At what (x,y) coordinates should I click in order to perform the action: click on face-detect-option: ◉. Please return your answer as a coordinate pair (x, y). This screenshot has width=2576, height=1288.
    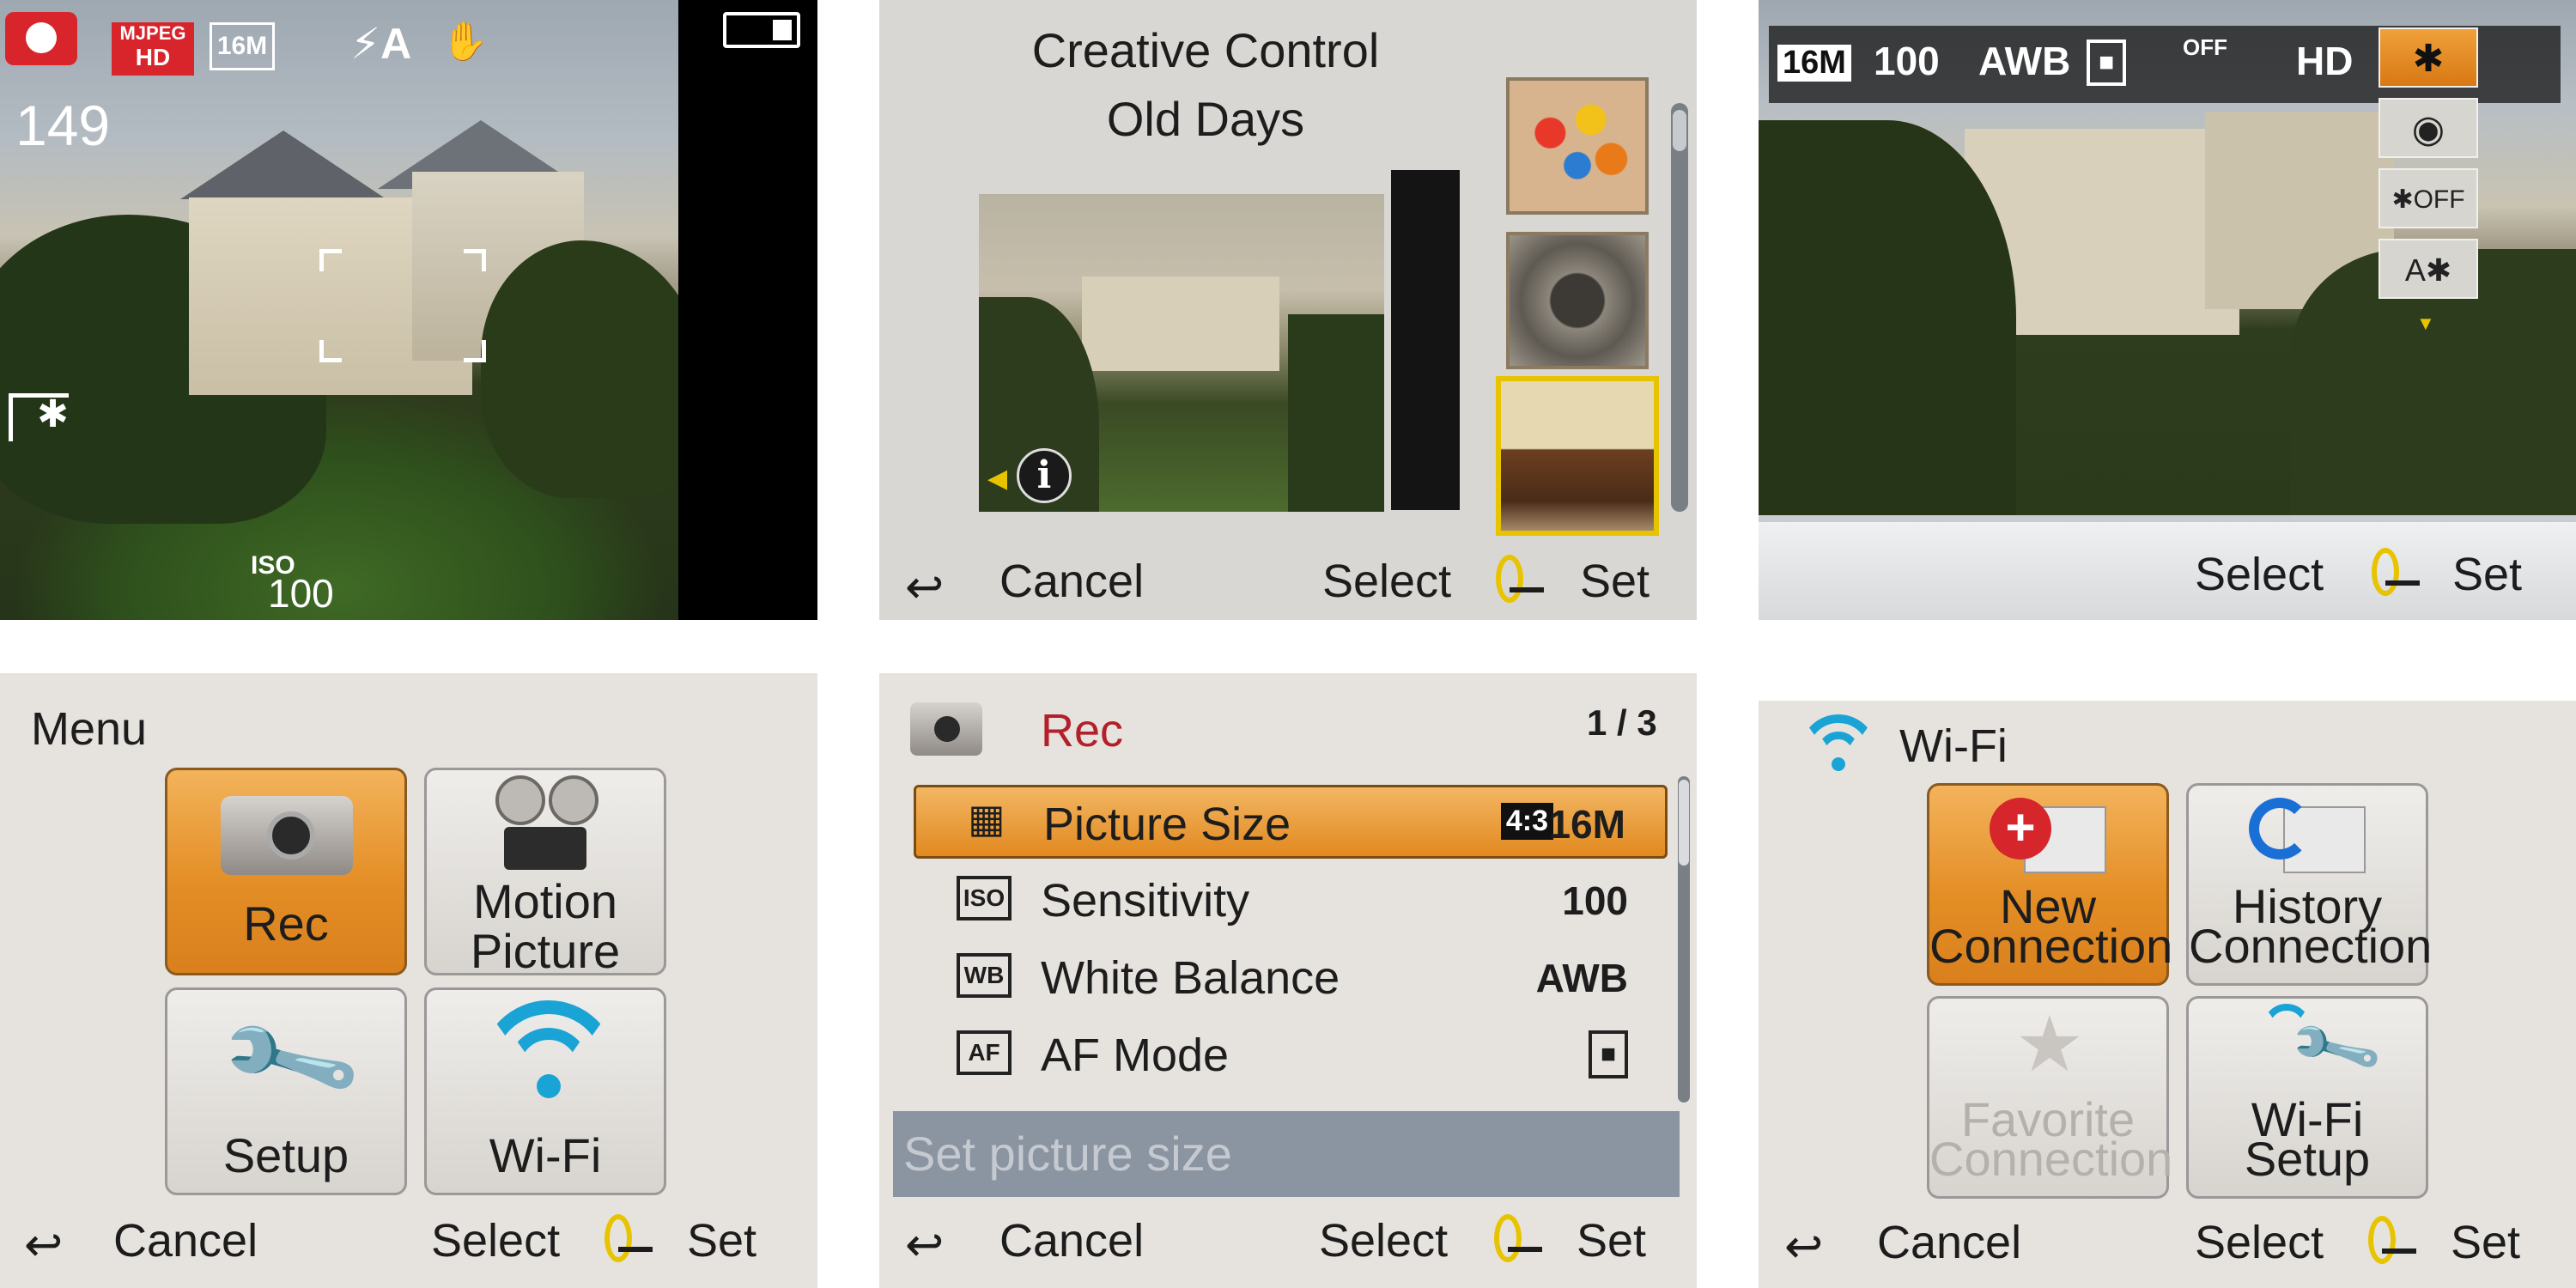
    Looking at the image, I should click on (2428, 128).